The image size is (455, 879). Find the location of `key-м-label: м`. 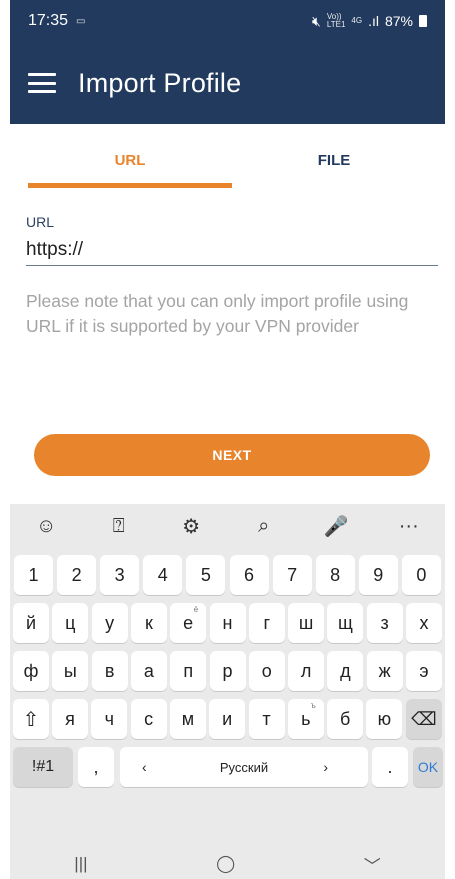

key-м-label: м is located at coordinates (188, 718).